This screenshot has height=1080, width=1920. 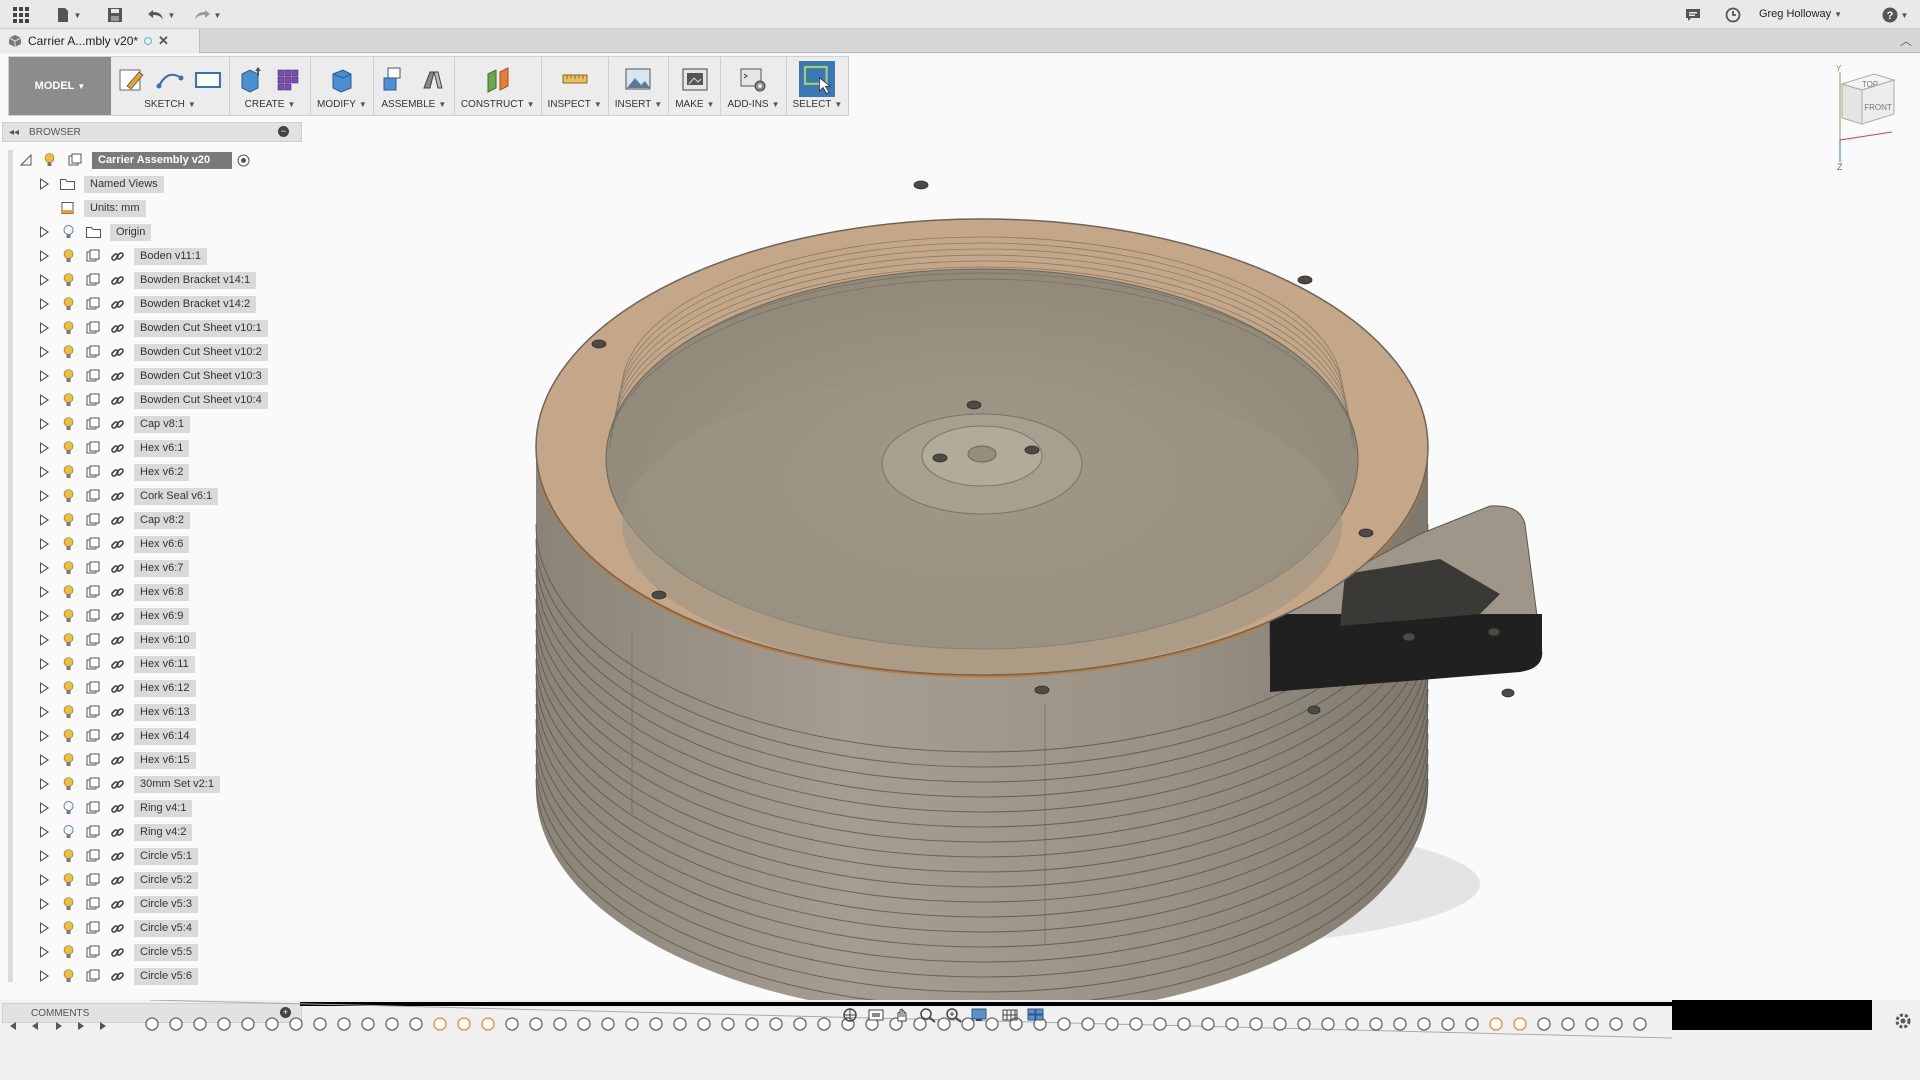 I want to click on tree-component-label: Hex v6:2, so click(x=162, y=472).